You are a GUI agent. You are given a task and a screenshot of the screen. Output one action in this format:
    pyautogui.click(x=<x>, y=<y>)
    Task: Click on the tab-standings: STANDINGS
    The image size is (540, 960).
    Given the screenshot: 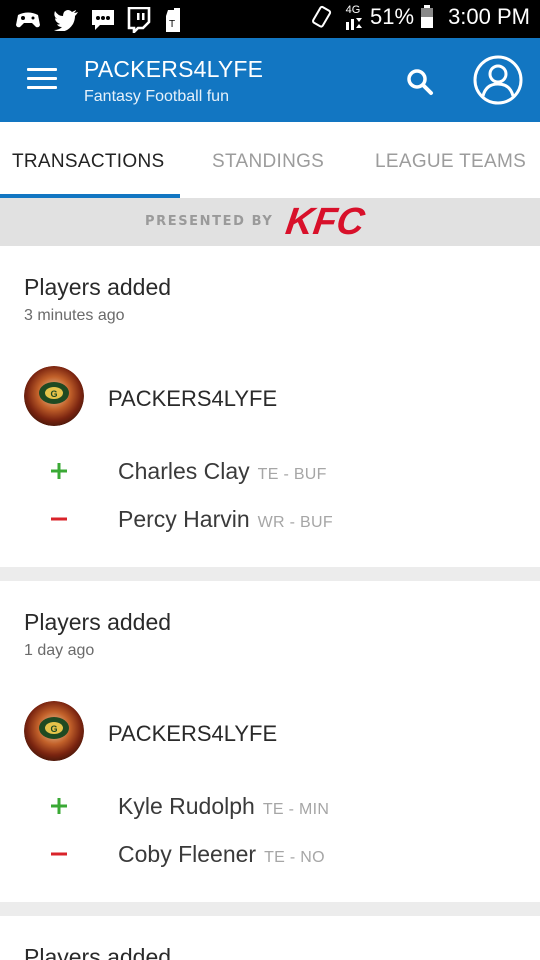 What is the action you would take?
    pyautogui.click(x=268, y=160)
    